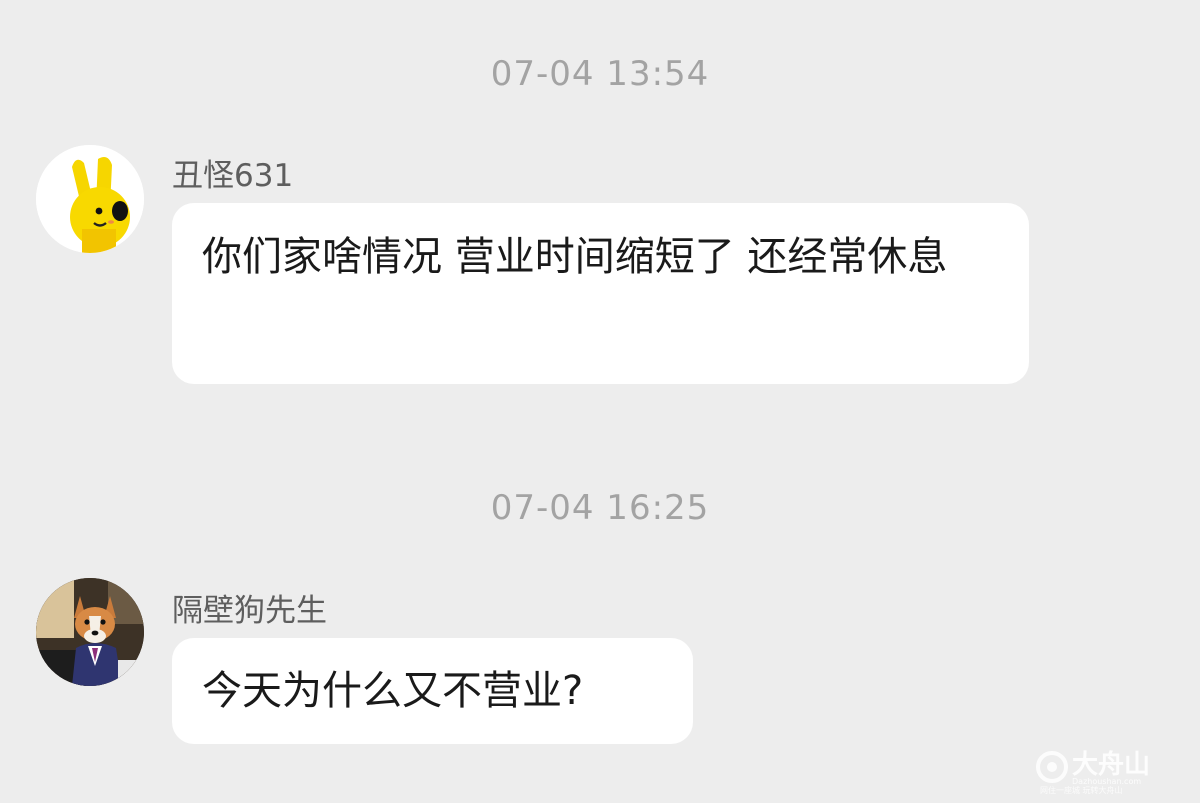  I want to click on watermark-site: Dazhoushan.com, so click(1106, 781).